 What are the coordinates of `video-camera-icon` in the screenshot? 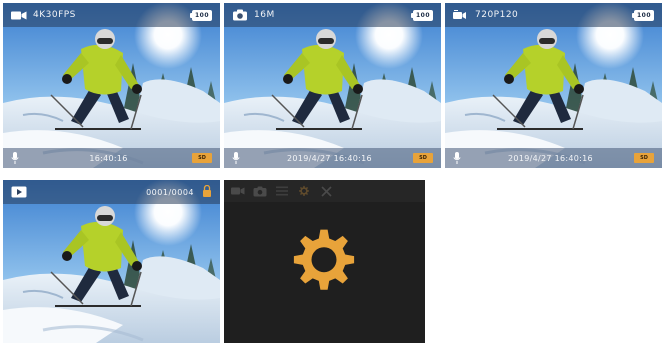 It's located at (19, 15).